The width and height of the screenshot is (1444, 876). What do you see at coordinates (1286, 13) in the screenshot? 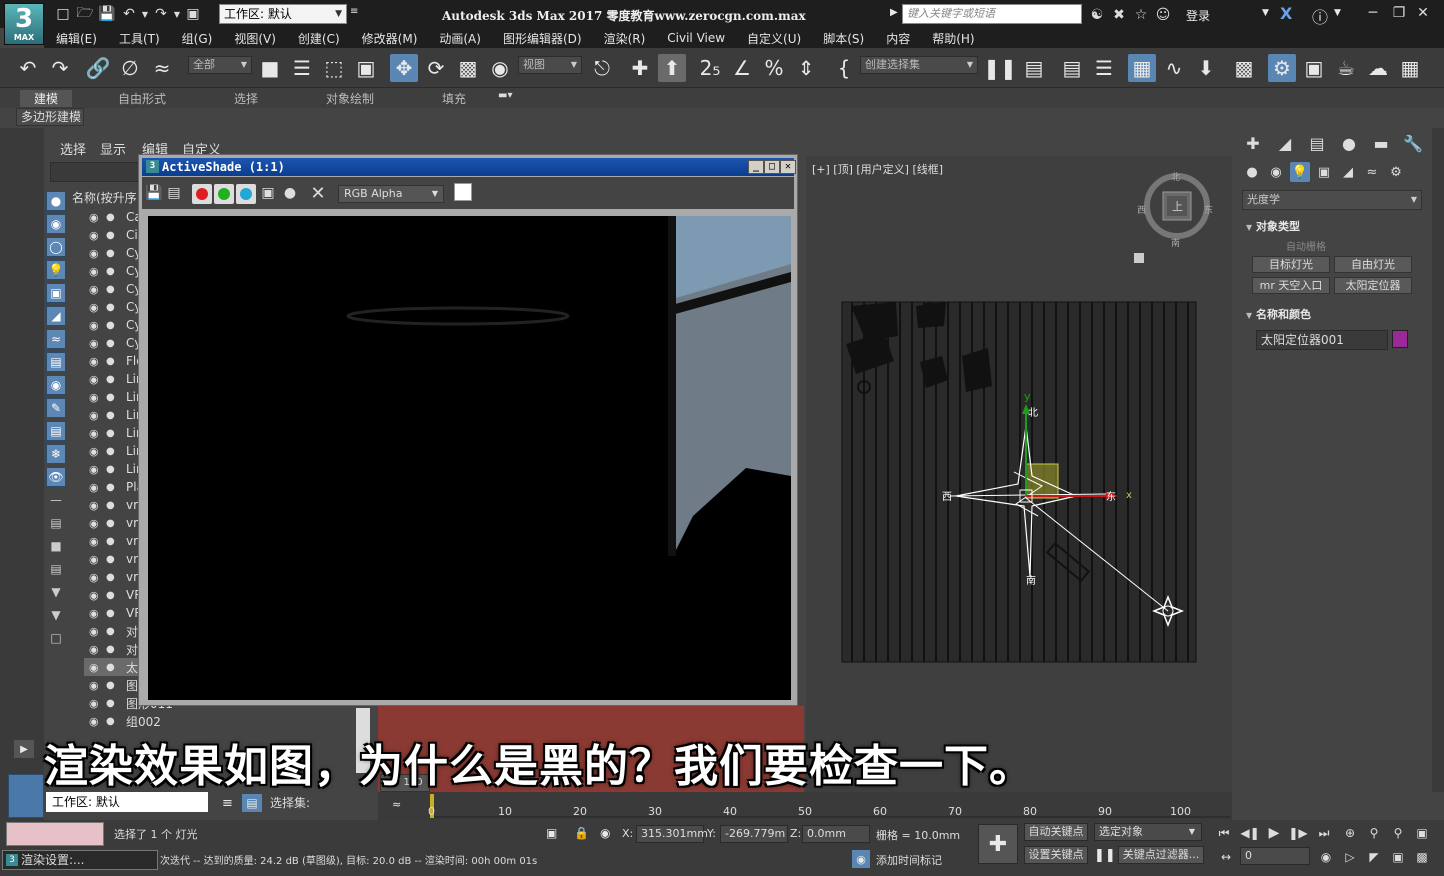
I see `exchange-icon: X` at bounding box center [1286, 13].